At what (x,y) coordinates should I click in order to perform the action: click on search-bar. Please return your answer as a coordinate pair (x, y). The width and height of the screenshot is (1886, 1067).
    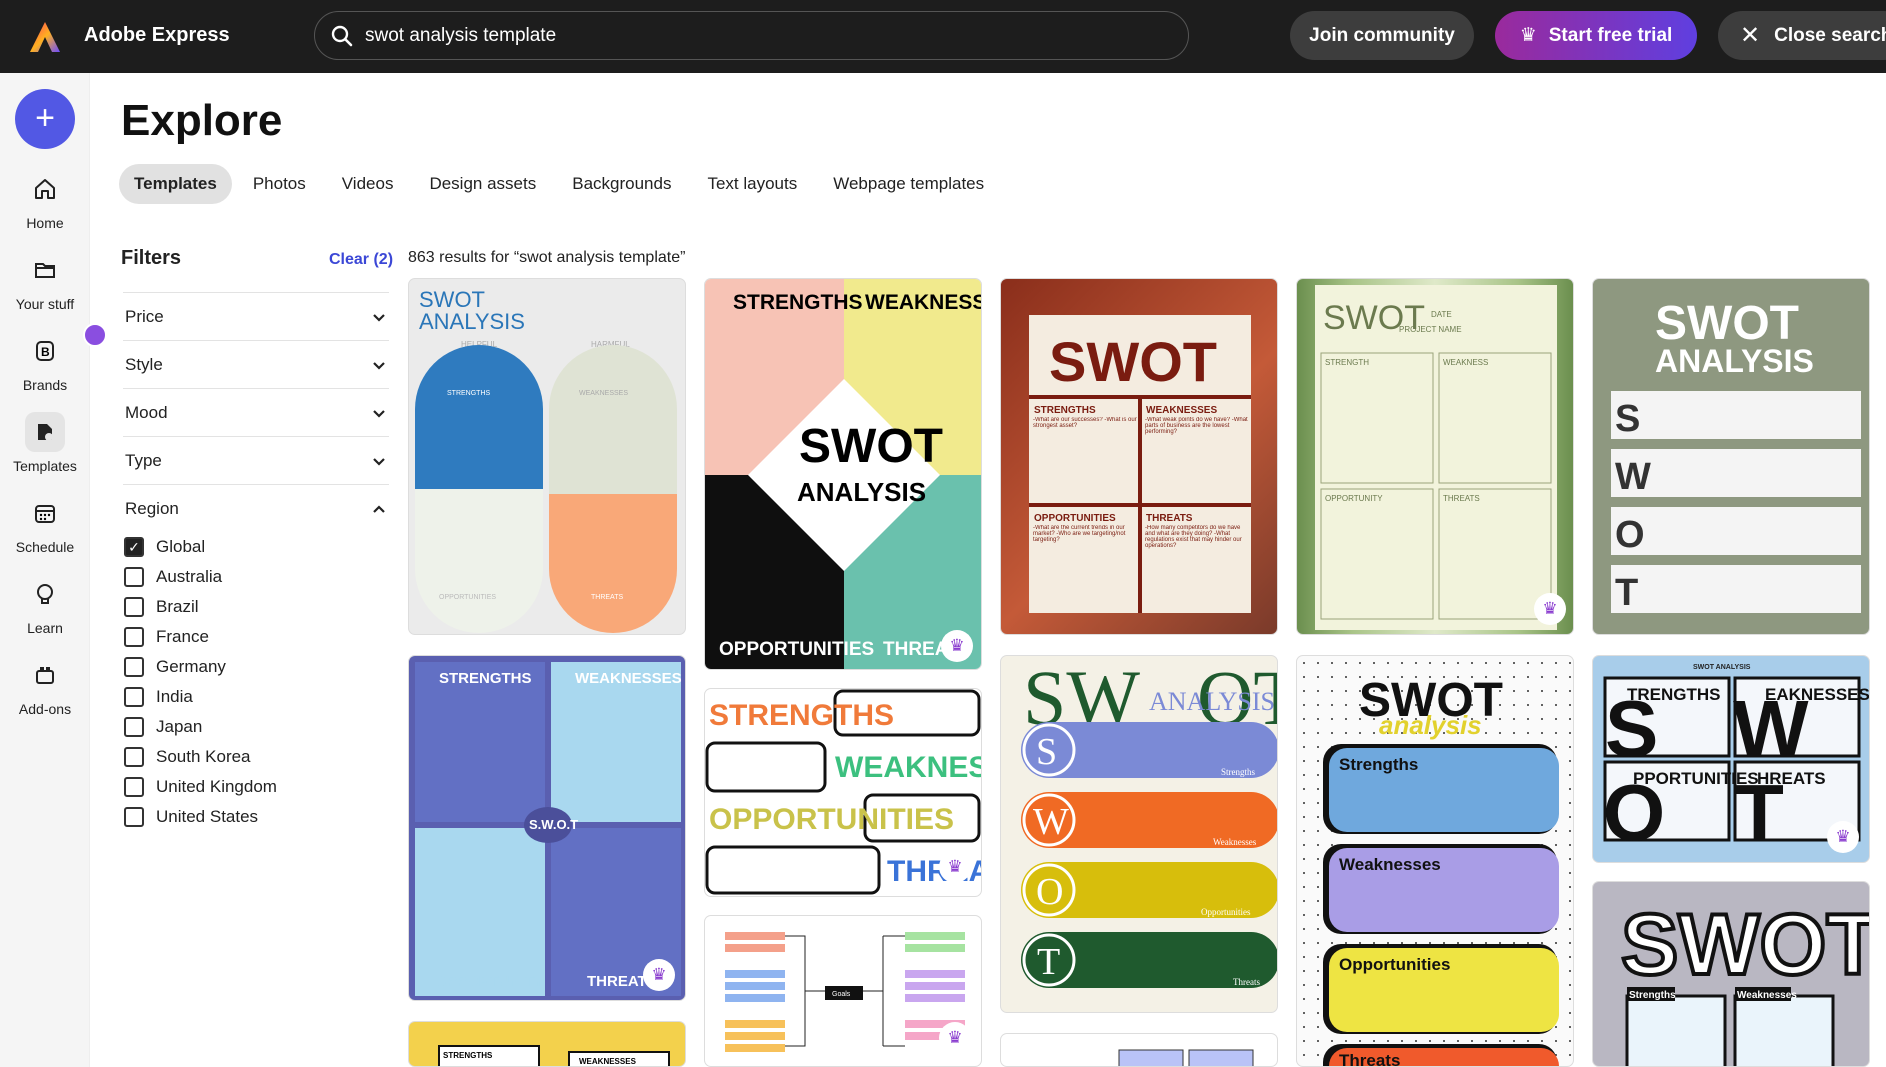
    Looking at the image, I should click on (751, 35).